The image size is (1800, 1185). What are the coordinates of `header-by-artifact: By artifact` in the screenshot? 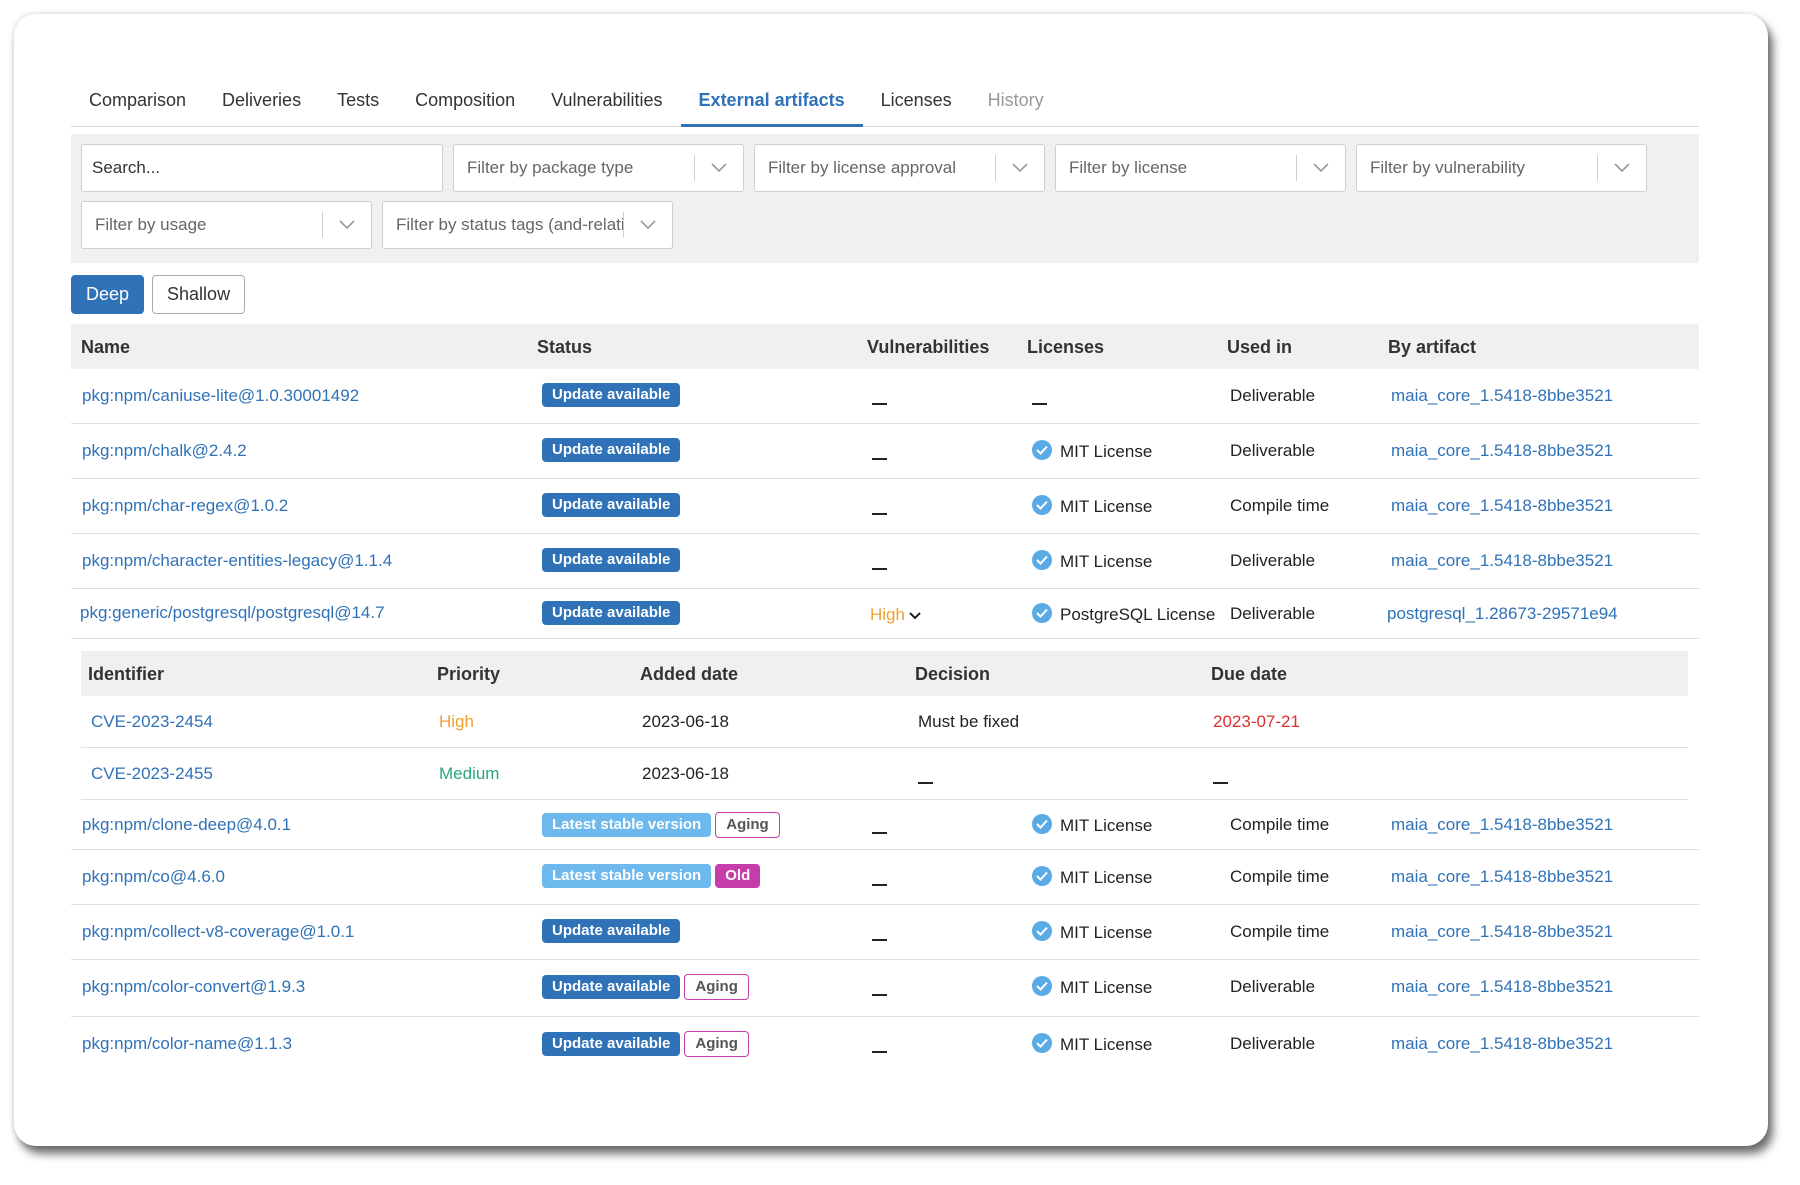 It's located at (1432, 347).